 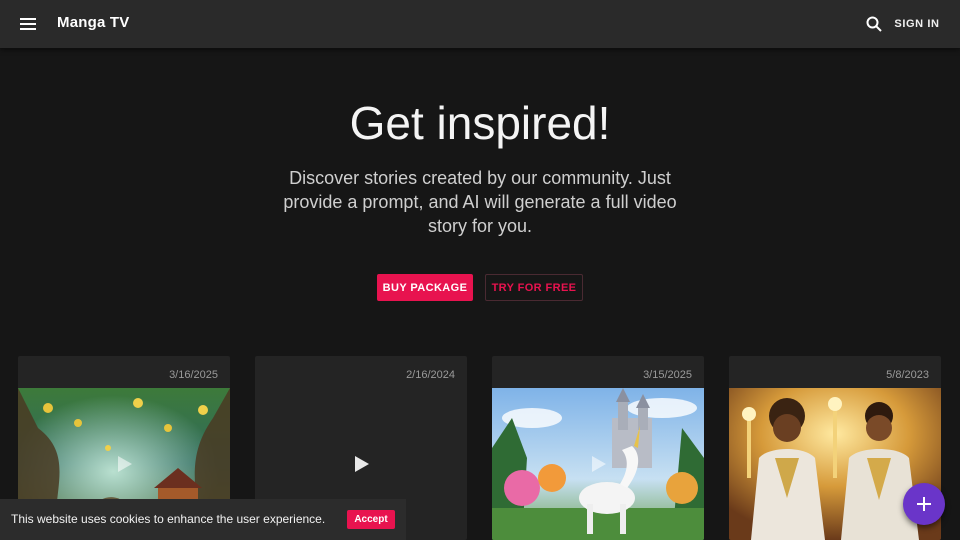 I want to click on story-card: 3/15/2025, so click(x=598, y=448).